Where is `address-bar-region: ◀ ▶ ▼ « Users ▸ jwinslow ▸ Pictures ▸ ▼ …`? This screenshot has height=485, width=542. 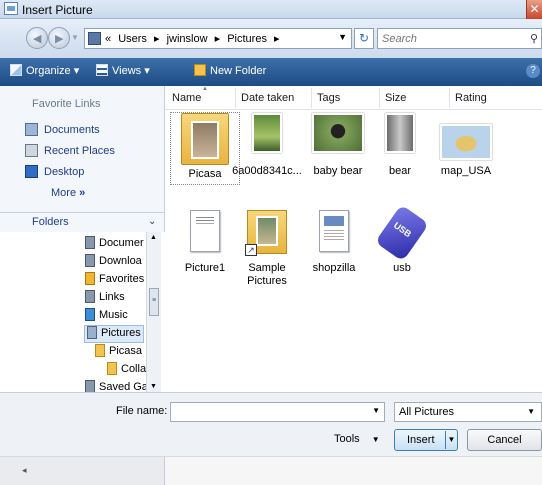
address-bar-region: ◀ ▶ ▼ « Users ▸ jwinslow ▸ Pictures ▸ ▼ … is located at coordinates (271, 38).